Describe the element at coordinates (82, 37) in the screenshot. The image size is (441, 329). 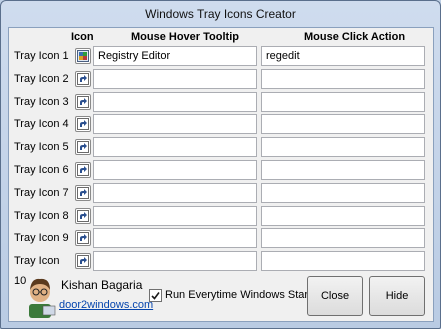
I see `header-icon: Icon` at that location.